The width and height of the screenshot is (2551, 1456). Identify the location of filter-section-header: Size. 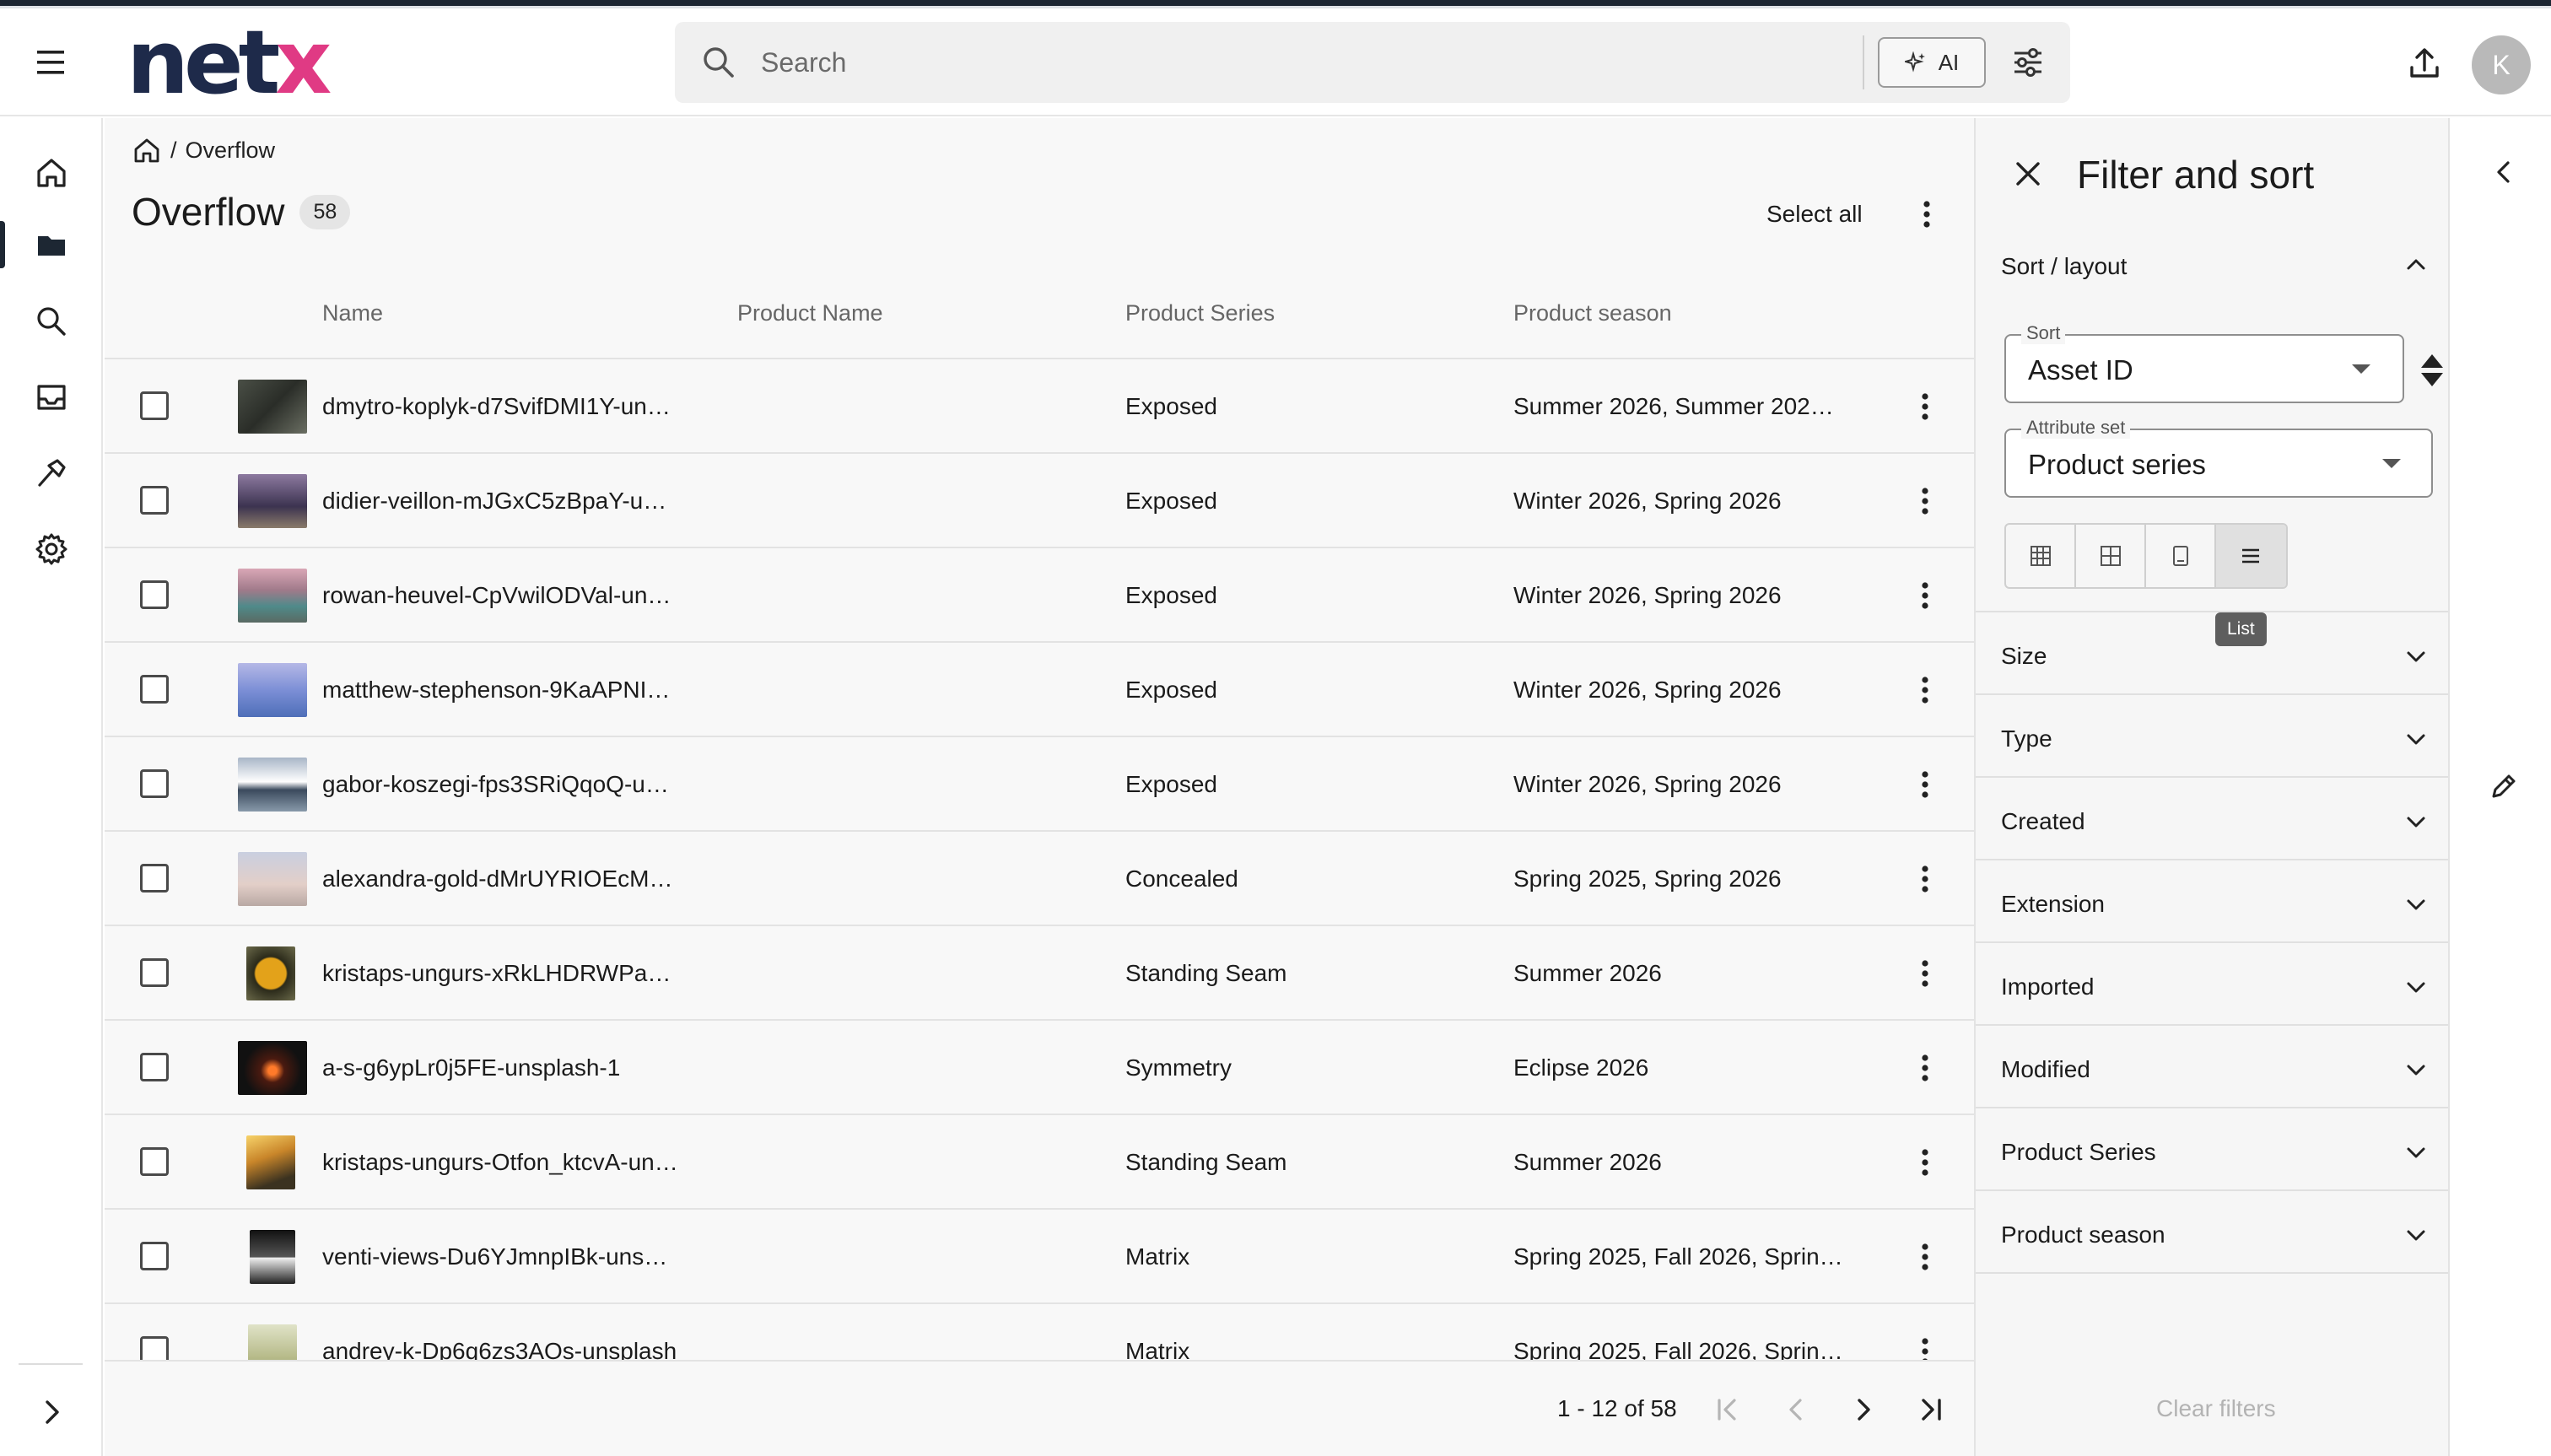
(2024, 656).